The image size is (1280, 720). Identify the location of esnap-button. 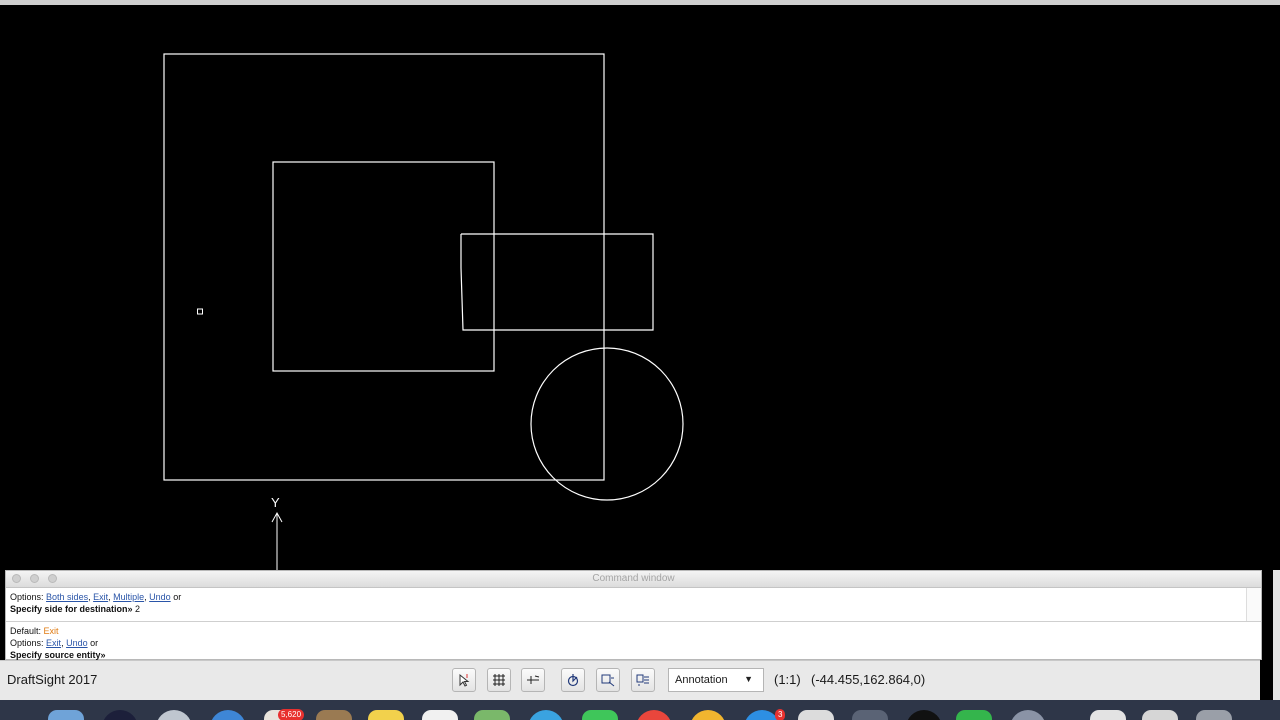
(608, 680).